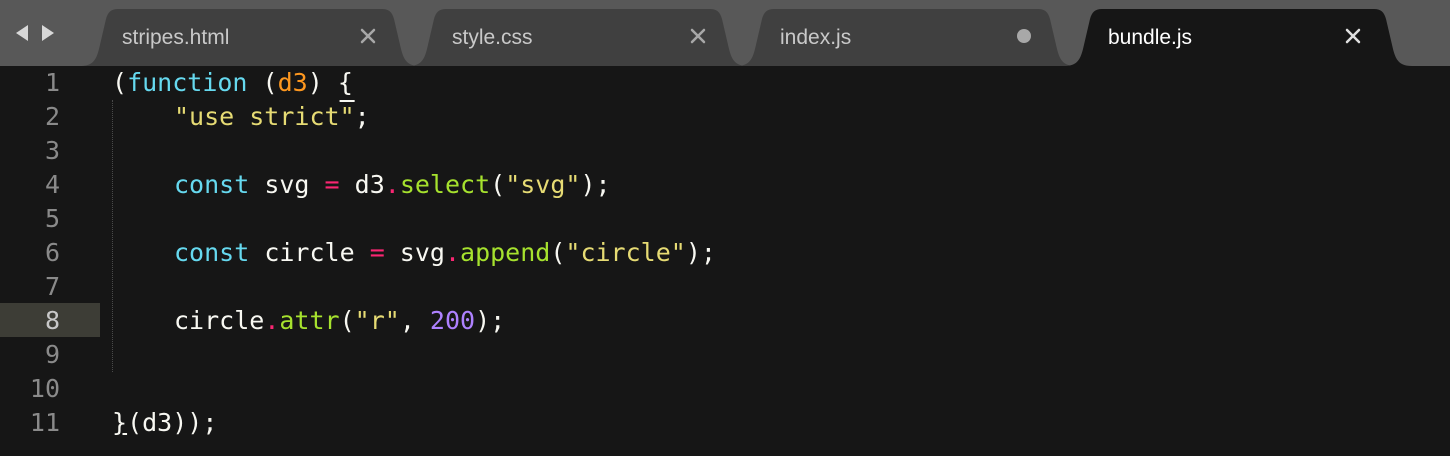 This screenshot has height=456, width=1450. What do you see at coordinates (257, 116) in the screenshot?
I see `string-token: "use strict` at bounding box center [257, 116].